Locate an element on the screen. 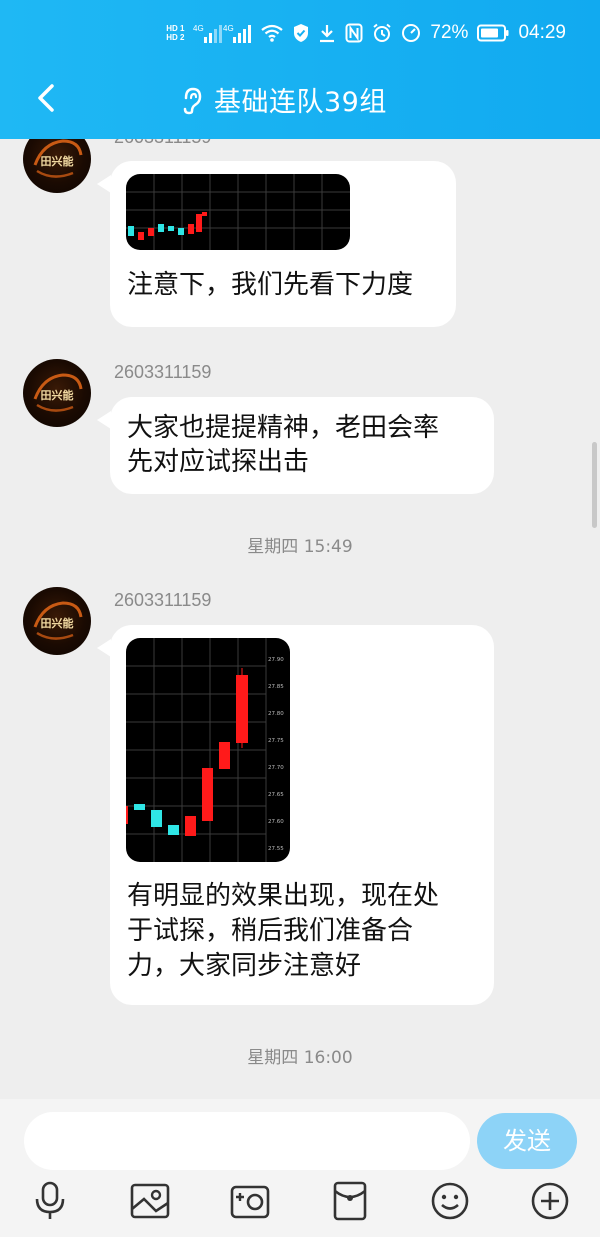 The height and width of the screenshot is (1237, 600). nfc-icon is located at coordinates (354, 33).